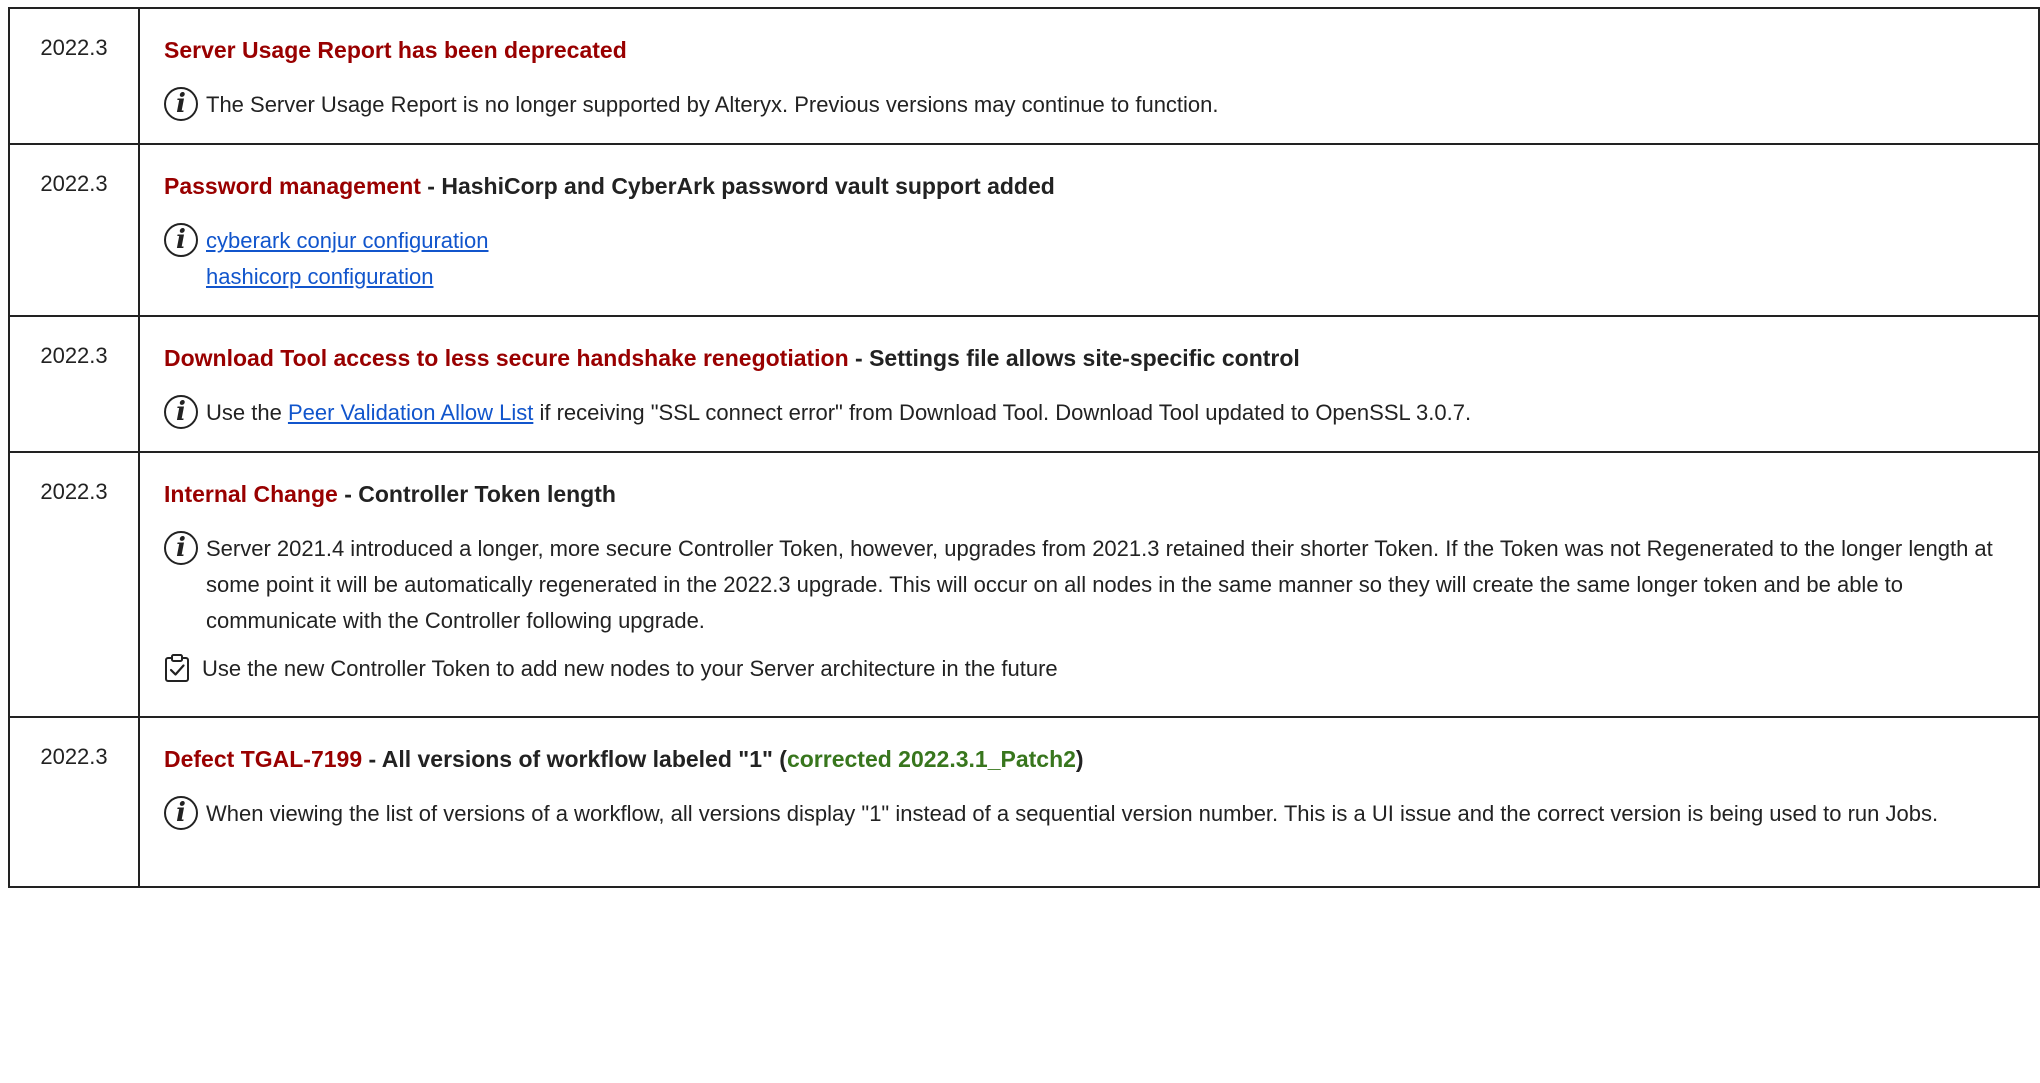 This screenshot has width=2040, height=1083. What do you see at coordinates (1091, 50) in the screenshot?
I see `row-title: Server Usage Report has been deprecated` at bounding box center [1091, 50].